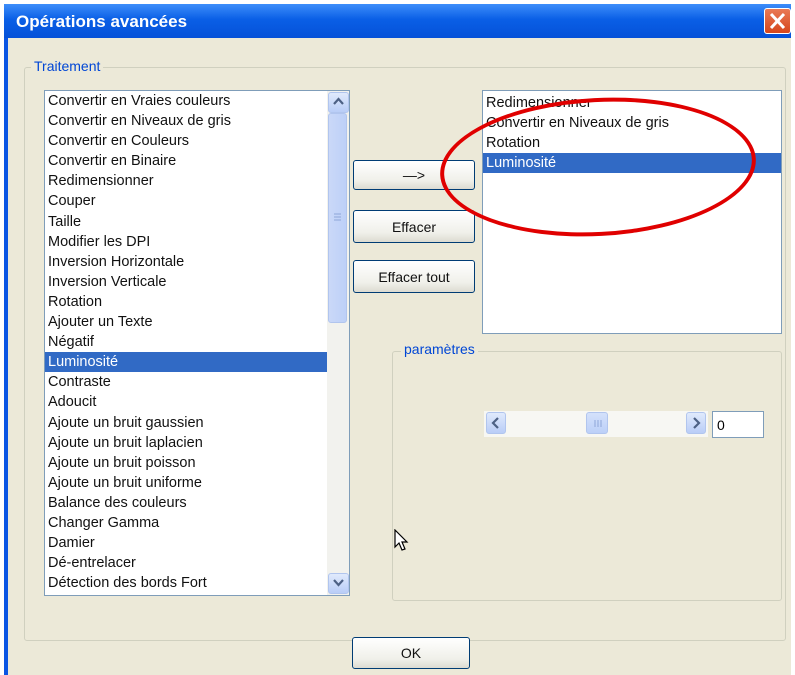 This screenshot has height=675, width=795. Describe the element at coordinates (186, 322) in the screenshot. I see `list-item: Ajouter un Texte` at that location.